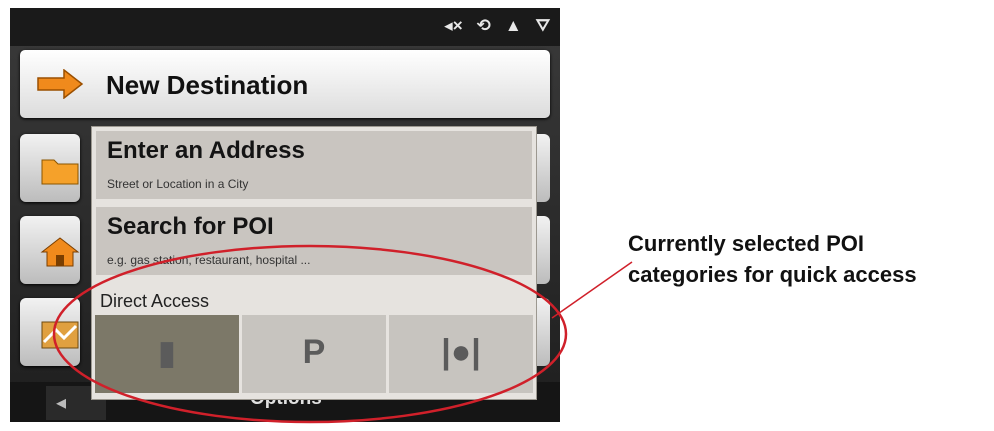 The width and height of the screenshot is (994, 431). What do you see at coordinates (772, 274) in the screenshot?
I see `callout-line-2: categories for quick access` at bounding box center [772, 274].